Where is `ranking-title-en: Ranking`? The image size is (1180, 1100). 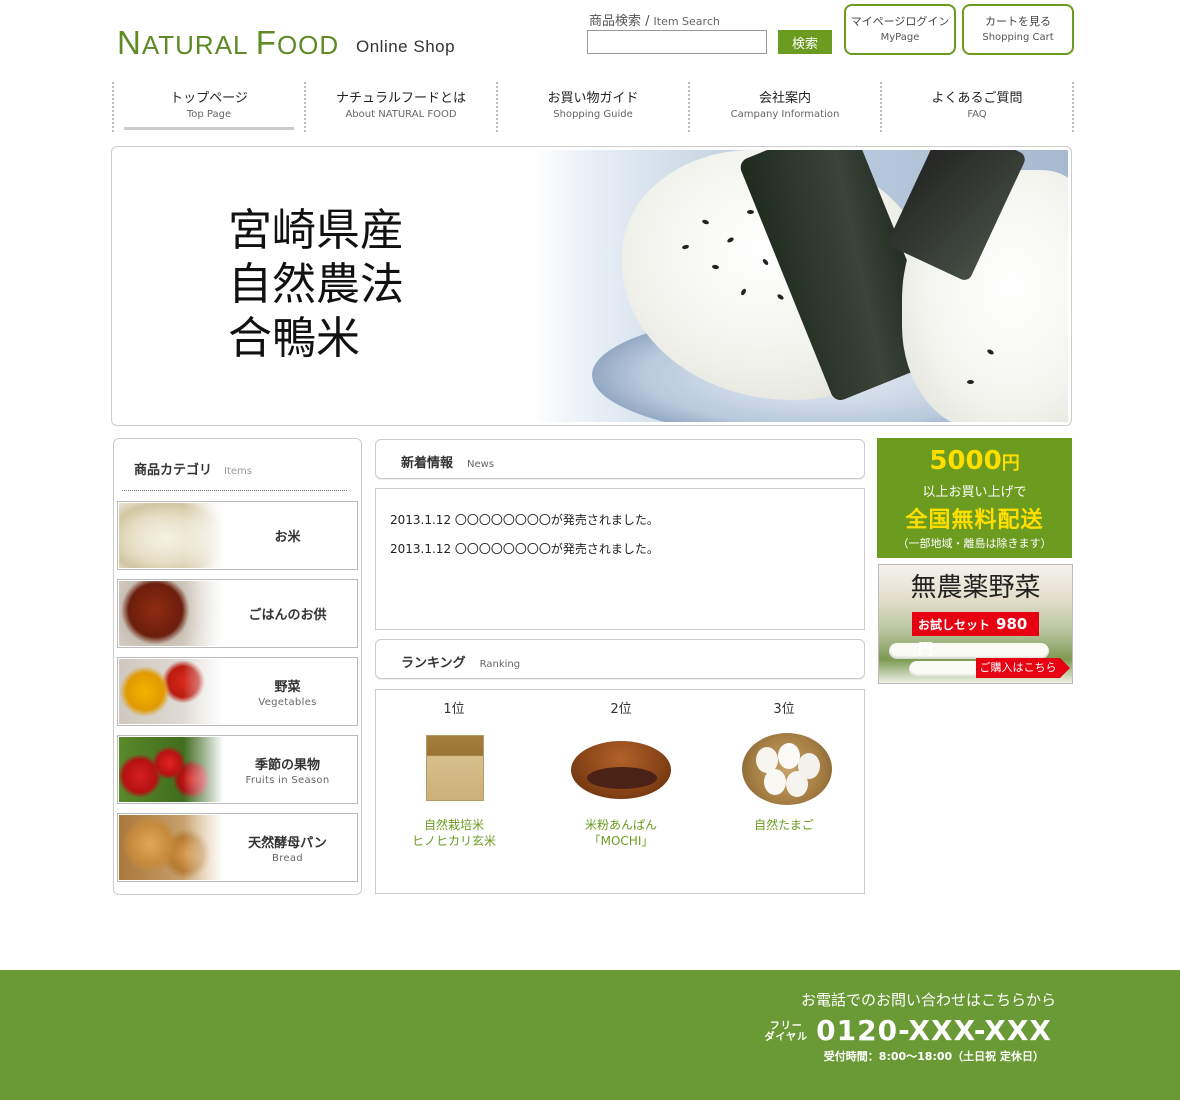
ranking-title-en: Ranking is located at coordinates (500, 664).